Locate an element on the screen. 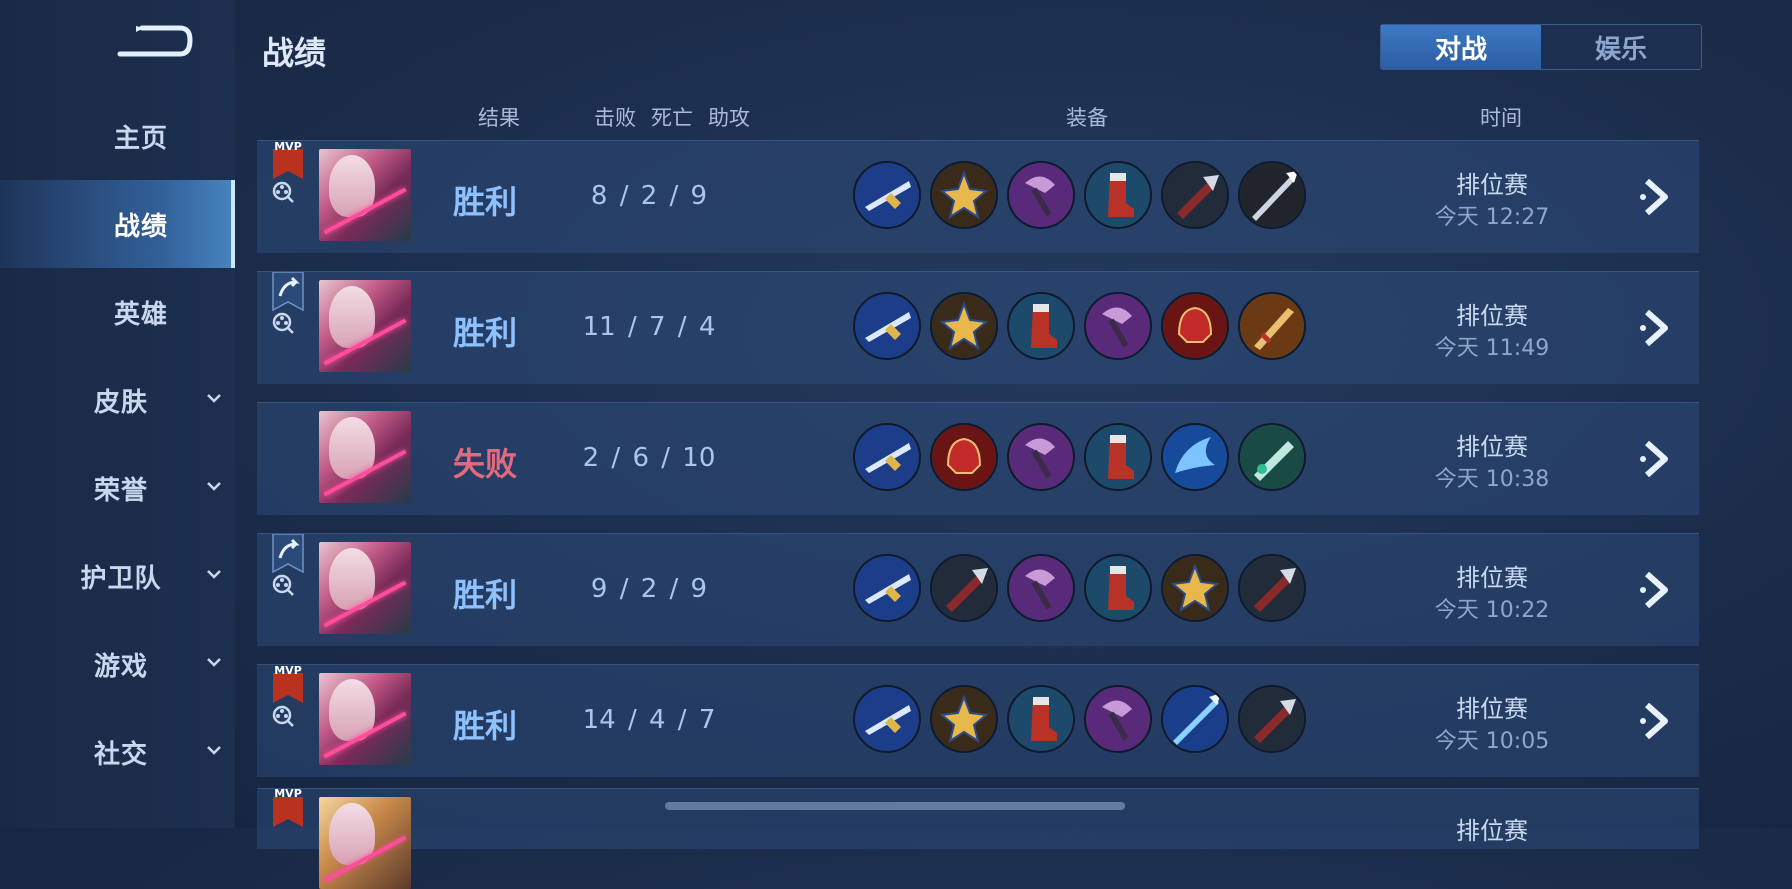  sidebar-item-7: 社交 is located at coordinates (117, 752).